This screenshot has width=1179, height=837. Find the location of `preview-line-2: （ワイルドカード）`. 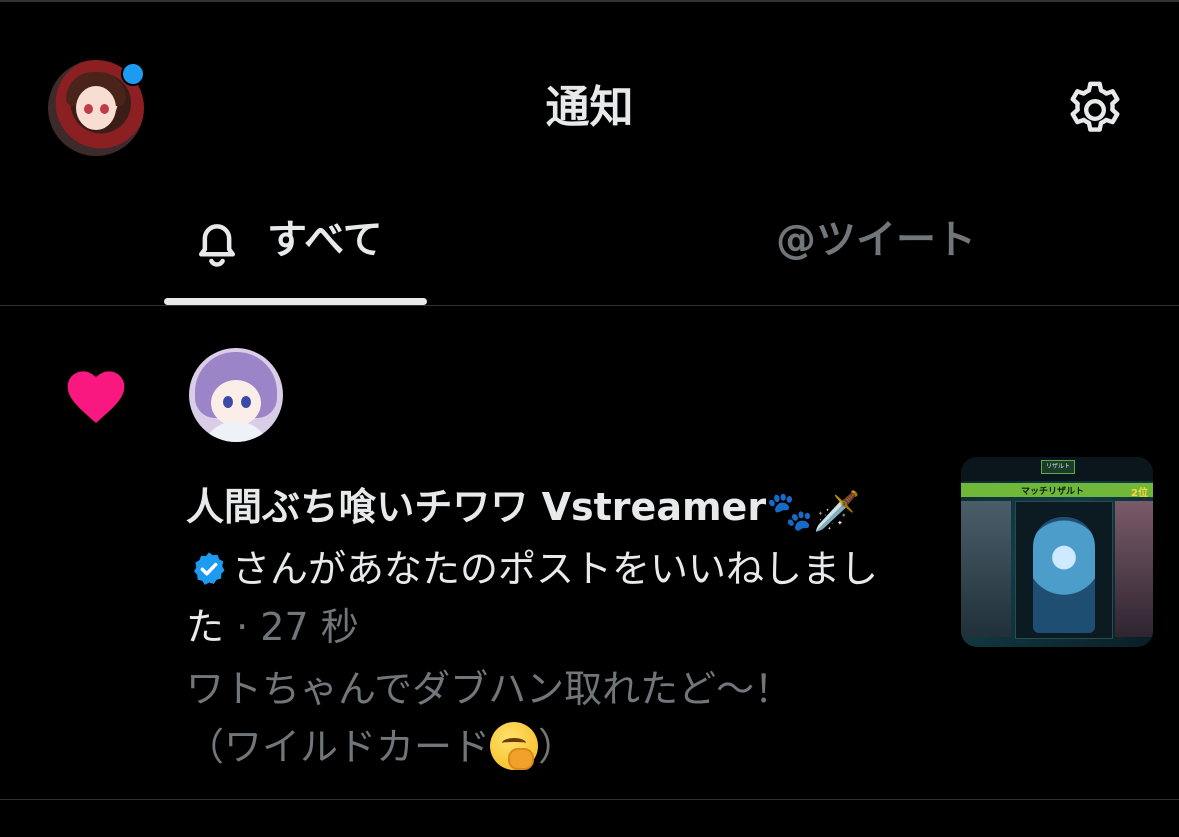

preview-line-2: （ワイルドカード） is located at coordinates (546, 747).